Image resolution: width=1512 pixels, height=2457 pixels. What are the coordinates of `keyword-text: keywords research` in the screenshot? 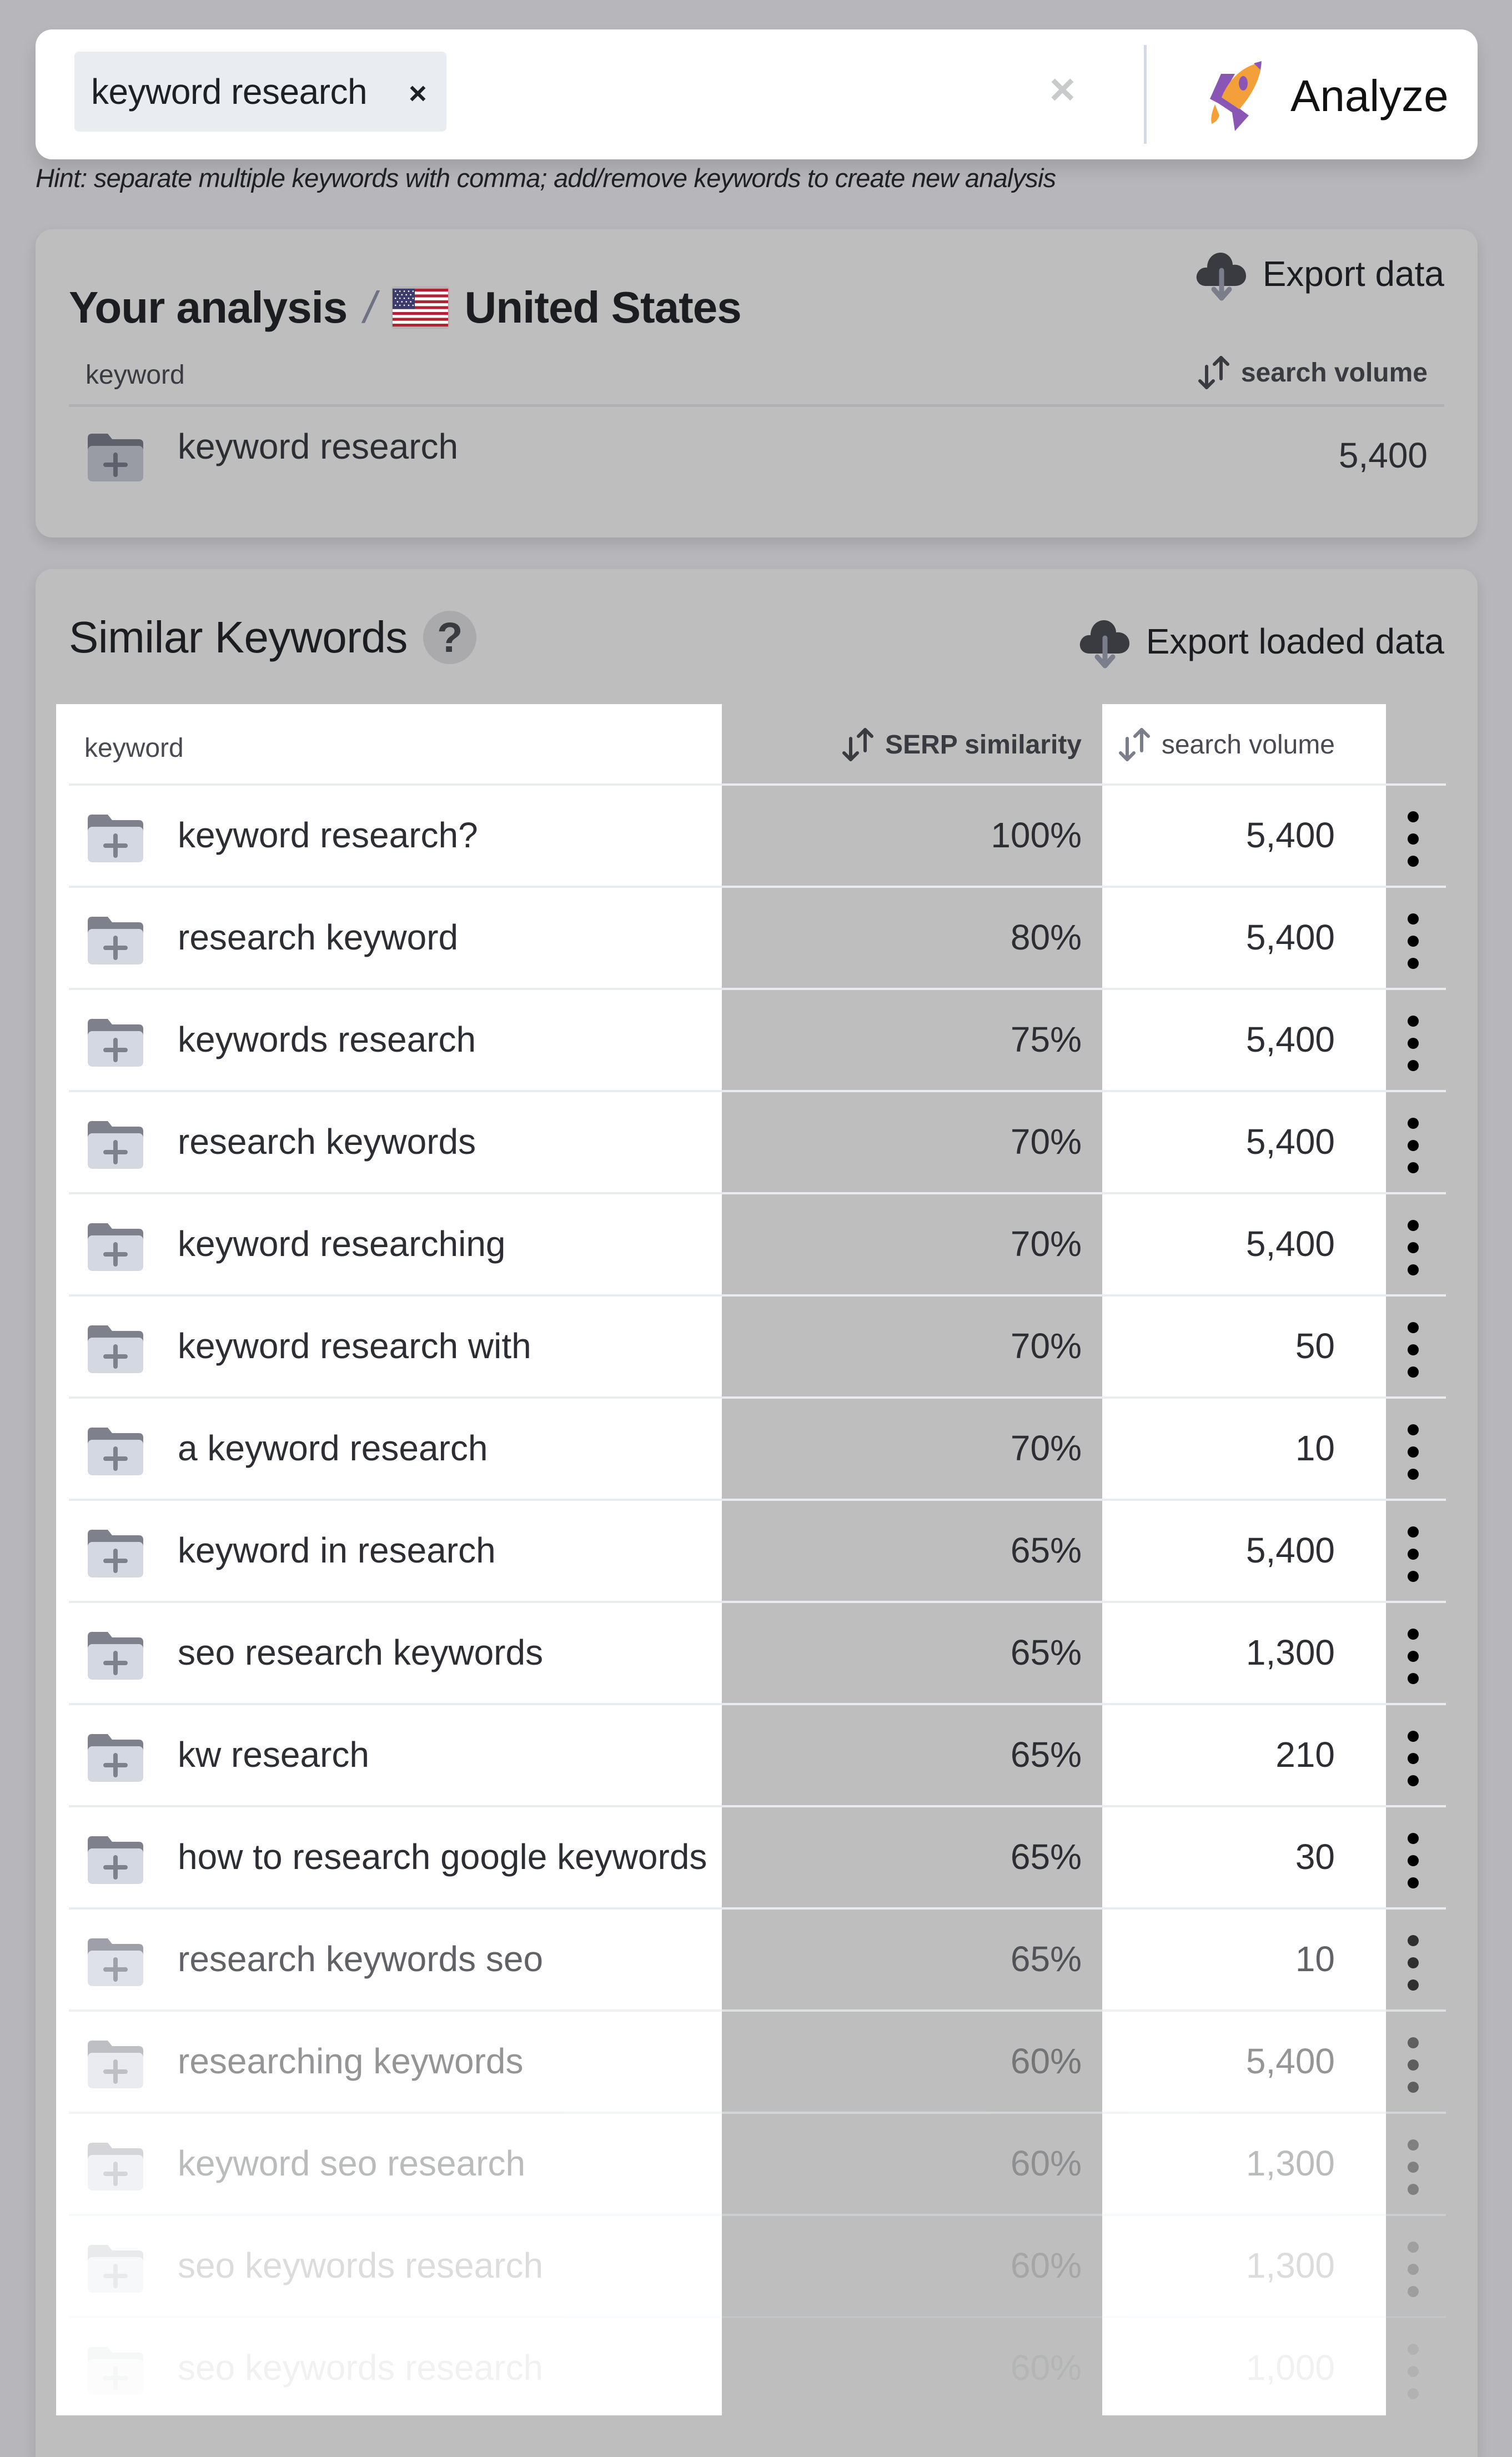 It's located at (327, 1039).